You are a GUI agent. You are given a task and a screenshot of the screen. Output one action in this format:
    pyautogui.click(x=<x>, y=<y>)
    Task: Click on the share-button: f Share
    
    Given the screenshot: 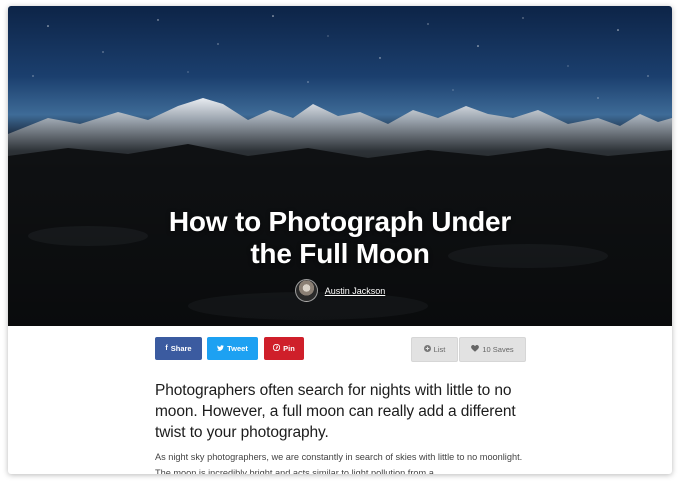 What is the action you would take?
    pyautogui.click(x=178, y=348)
    